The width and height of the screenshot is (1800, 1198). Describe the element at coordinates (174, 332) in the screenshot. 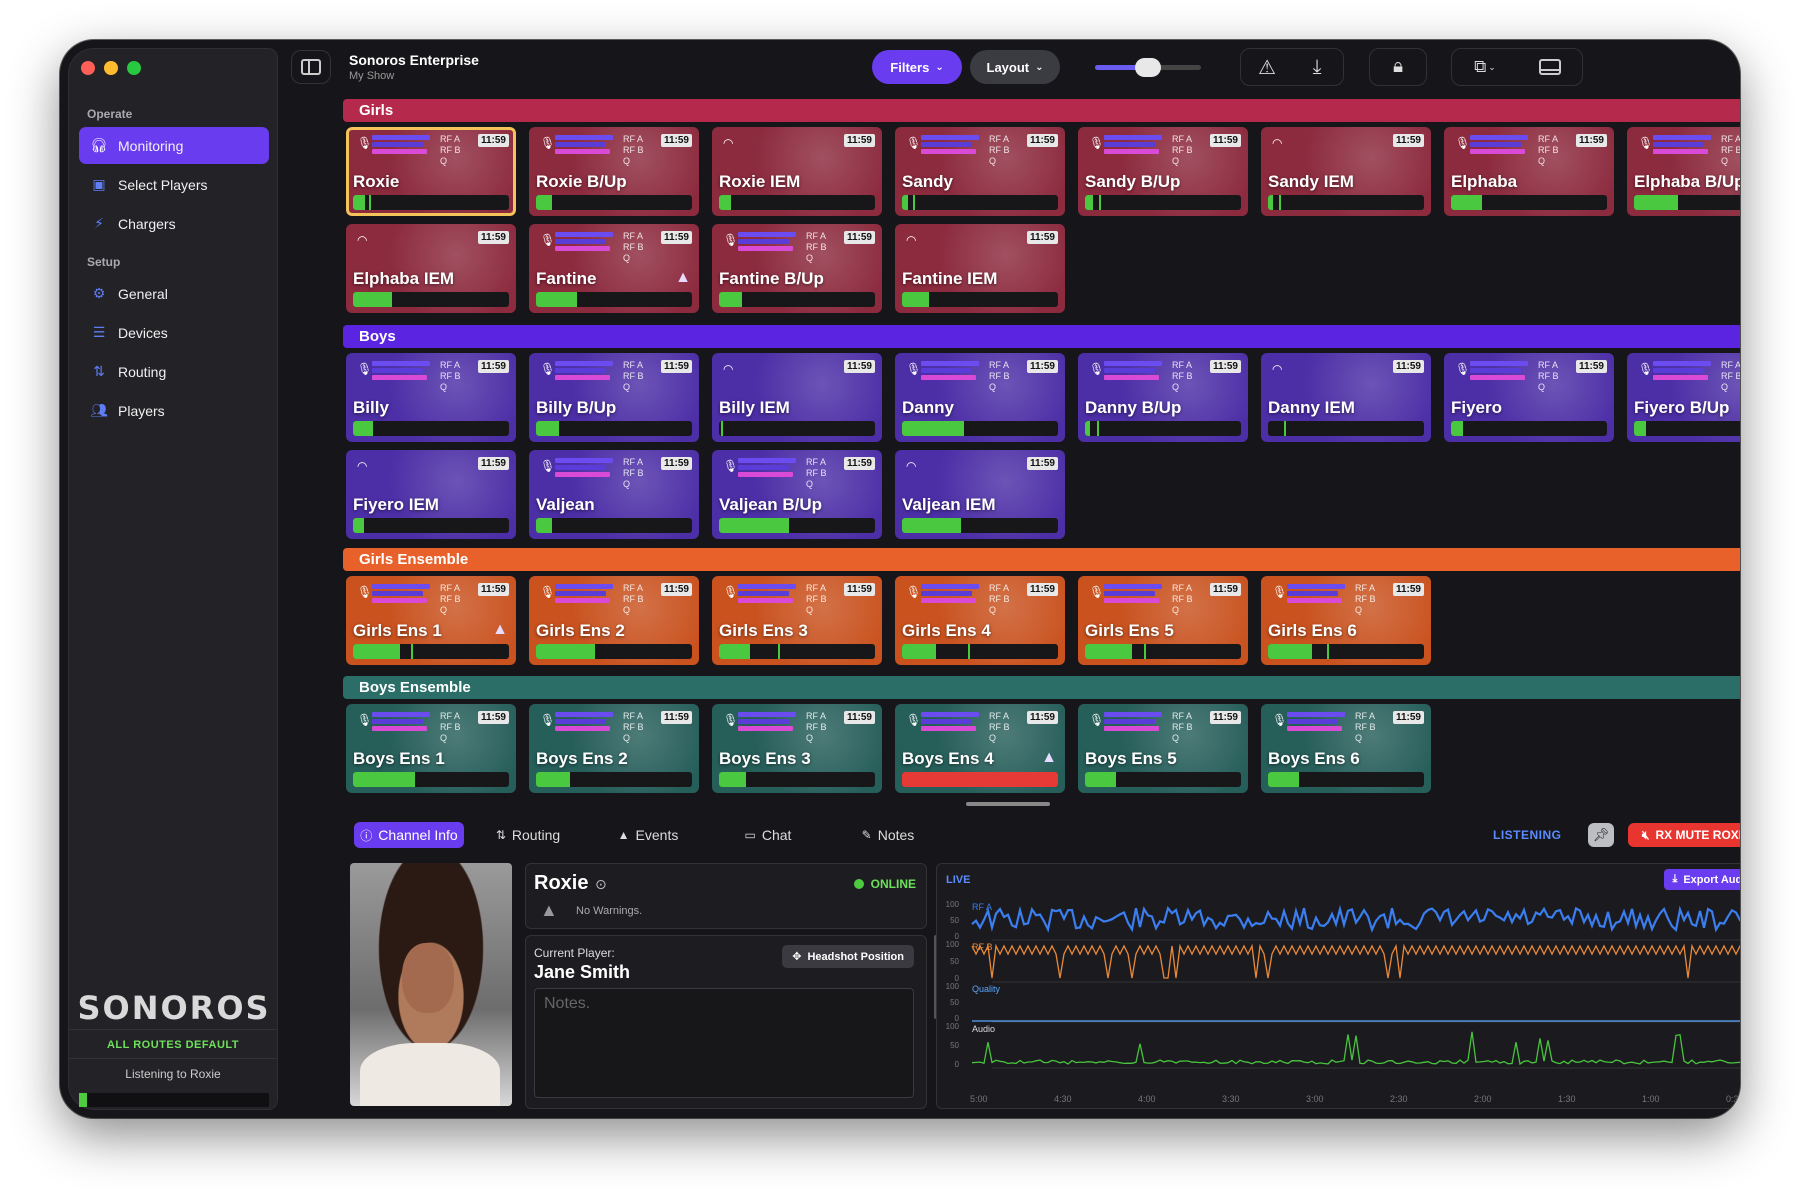

I see `sidebar-item-devices: ☰ Devices` at that location.